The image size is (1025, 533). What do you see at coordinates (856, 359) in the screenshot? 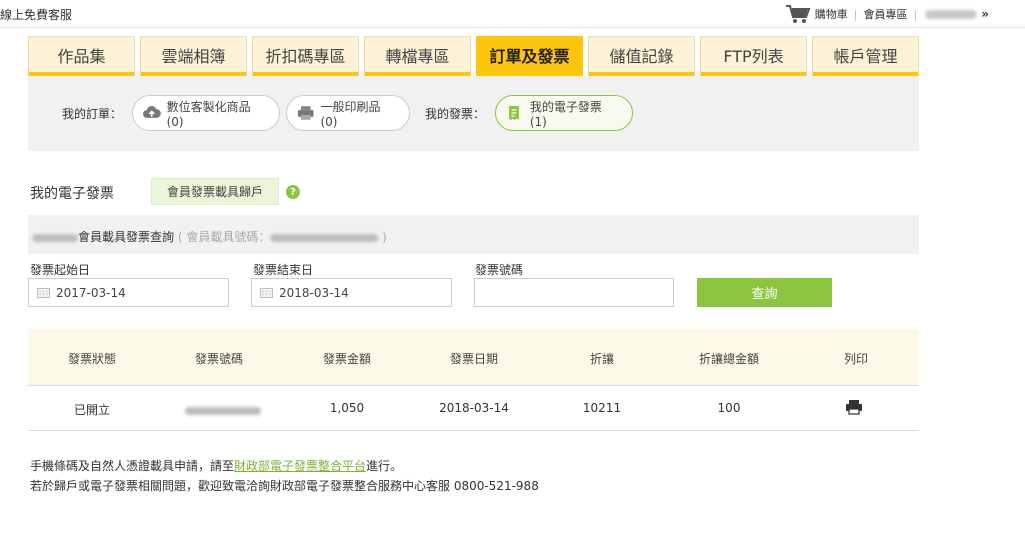
I see `col-header-print: 列印` at bounding box center [856, 359].